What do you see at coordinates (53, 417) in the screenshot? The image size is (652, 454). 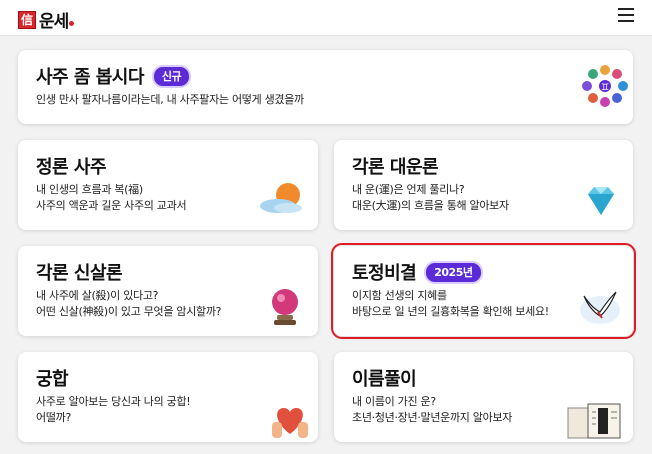 I see `card-desc-line: 어떨까?` at bounding box center [53, 417].